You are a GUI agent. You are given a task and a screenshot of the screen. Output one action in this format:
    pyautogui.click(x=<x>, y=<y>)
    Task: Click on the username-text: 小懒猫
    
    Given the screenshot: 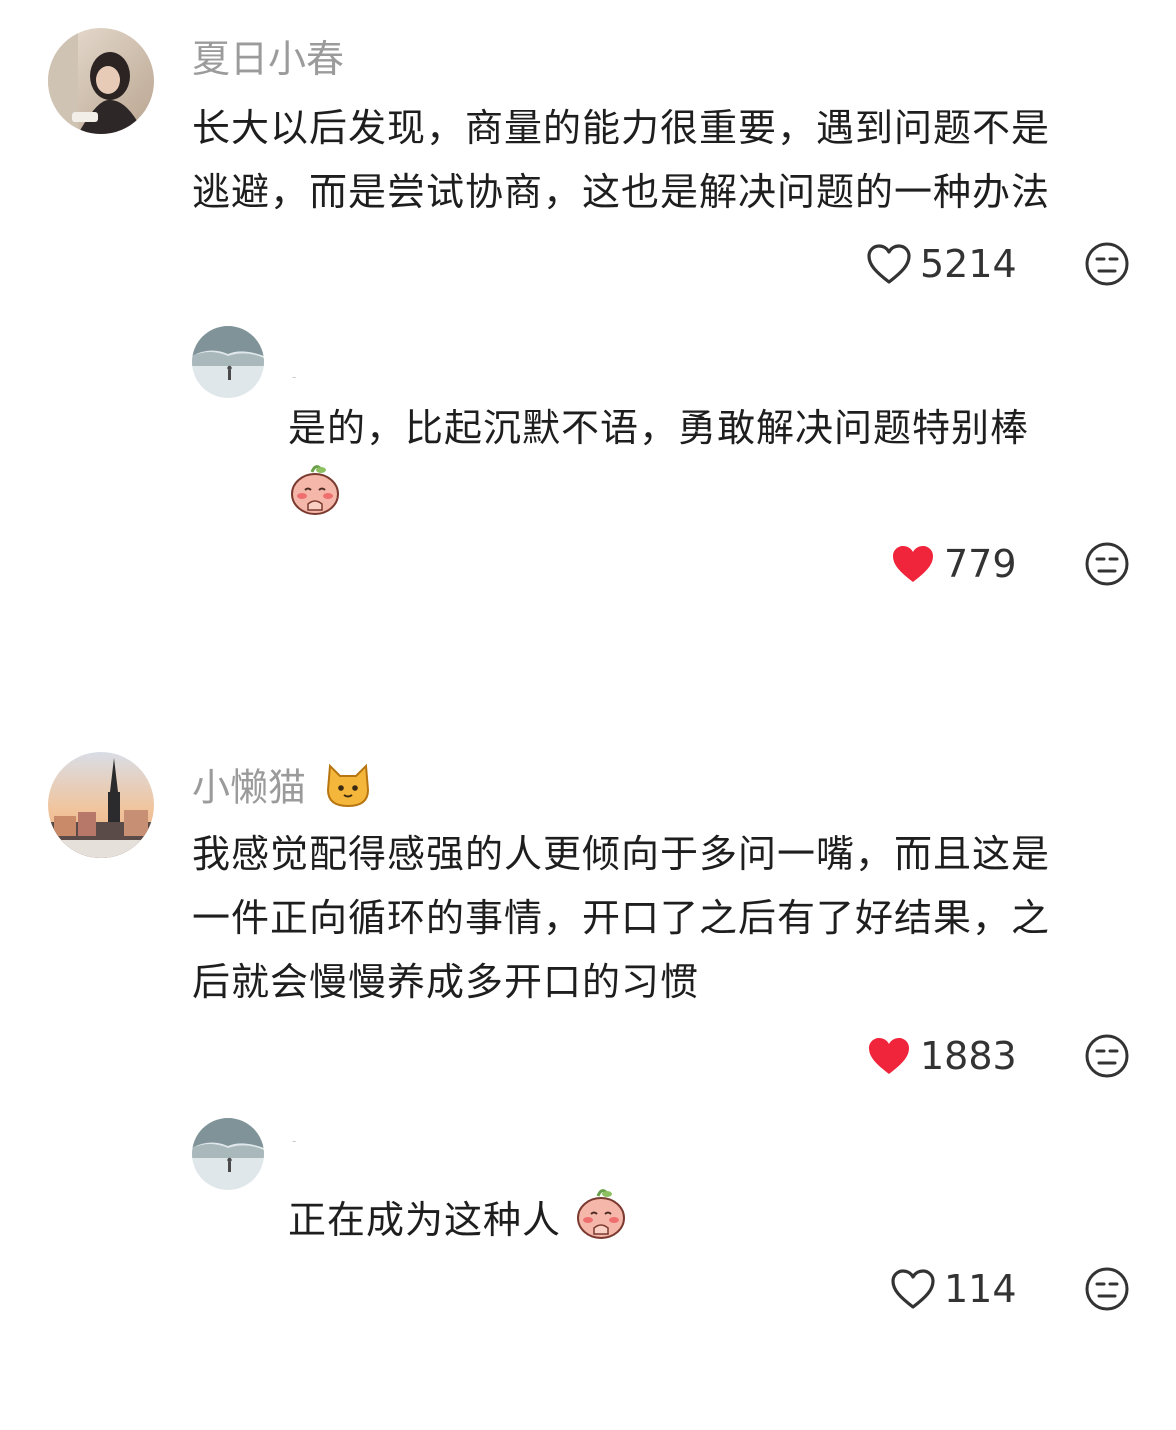 What is the action you would take?
    pyautogui.click(x=249, y=787)
    